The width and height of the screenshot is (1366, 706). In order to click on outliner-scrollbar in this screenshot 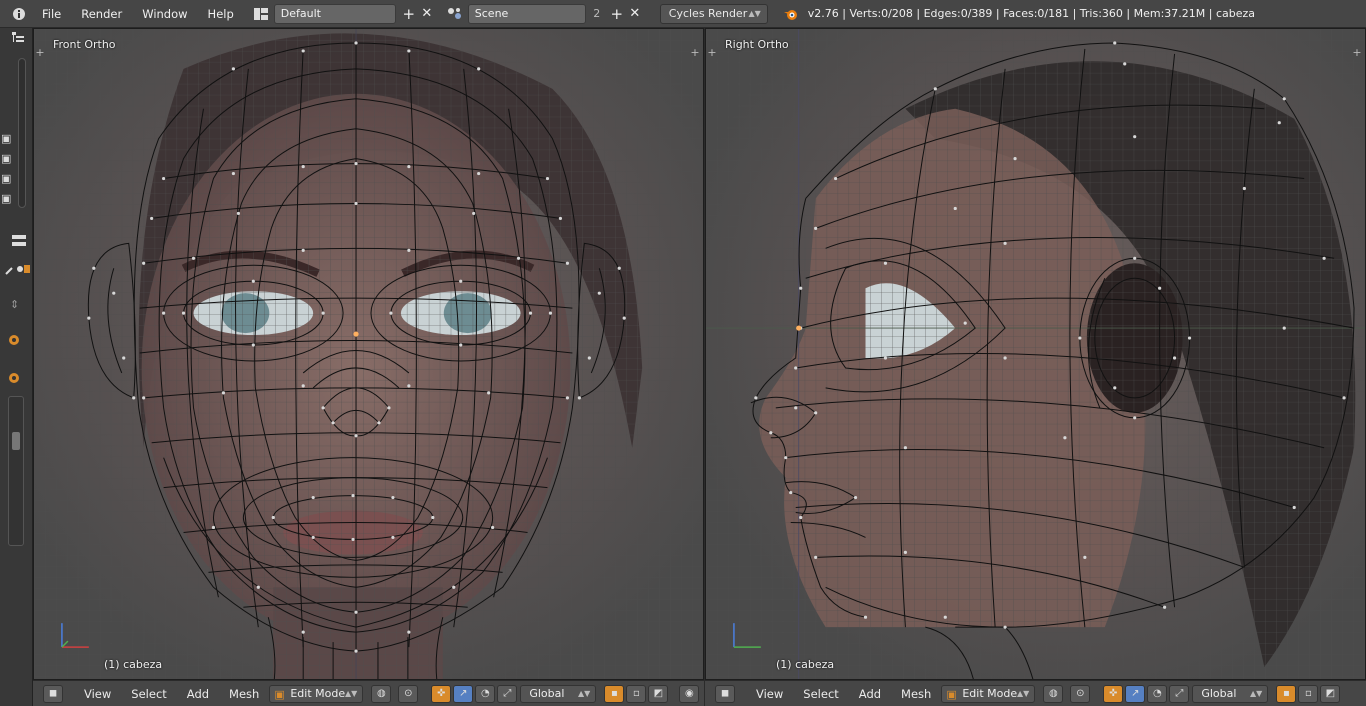, I will do `click(22, 133)`.